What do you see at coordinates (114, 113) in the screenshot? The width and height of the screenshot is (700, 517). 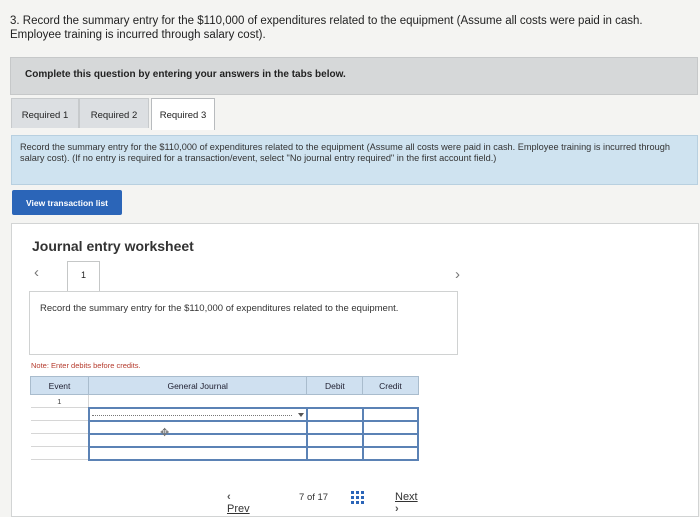 I see `tab-required-2: Required 2` at bounding box center [114, 113].